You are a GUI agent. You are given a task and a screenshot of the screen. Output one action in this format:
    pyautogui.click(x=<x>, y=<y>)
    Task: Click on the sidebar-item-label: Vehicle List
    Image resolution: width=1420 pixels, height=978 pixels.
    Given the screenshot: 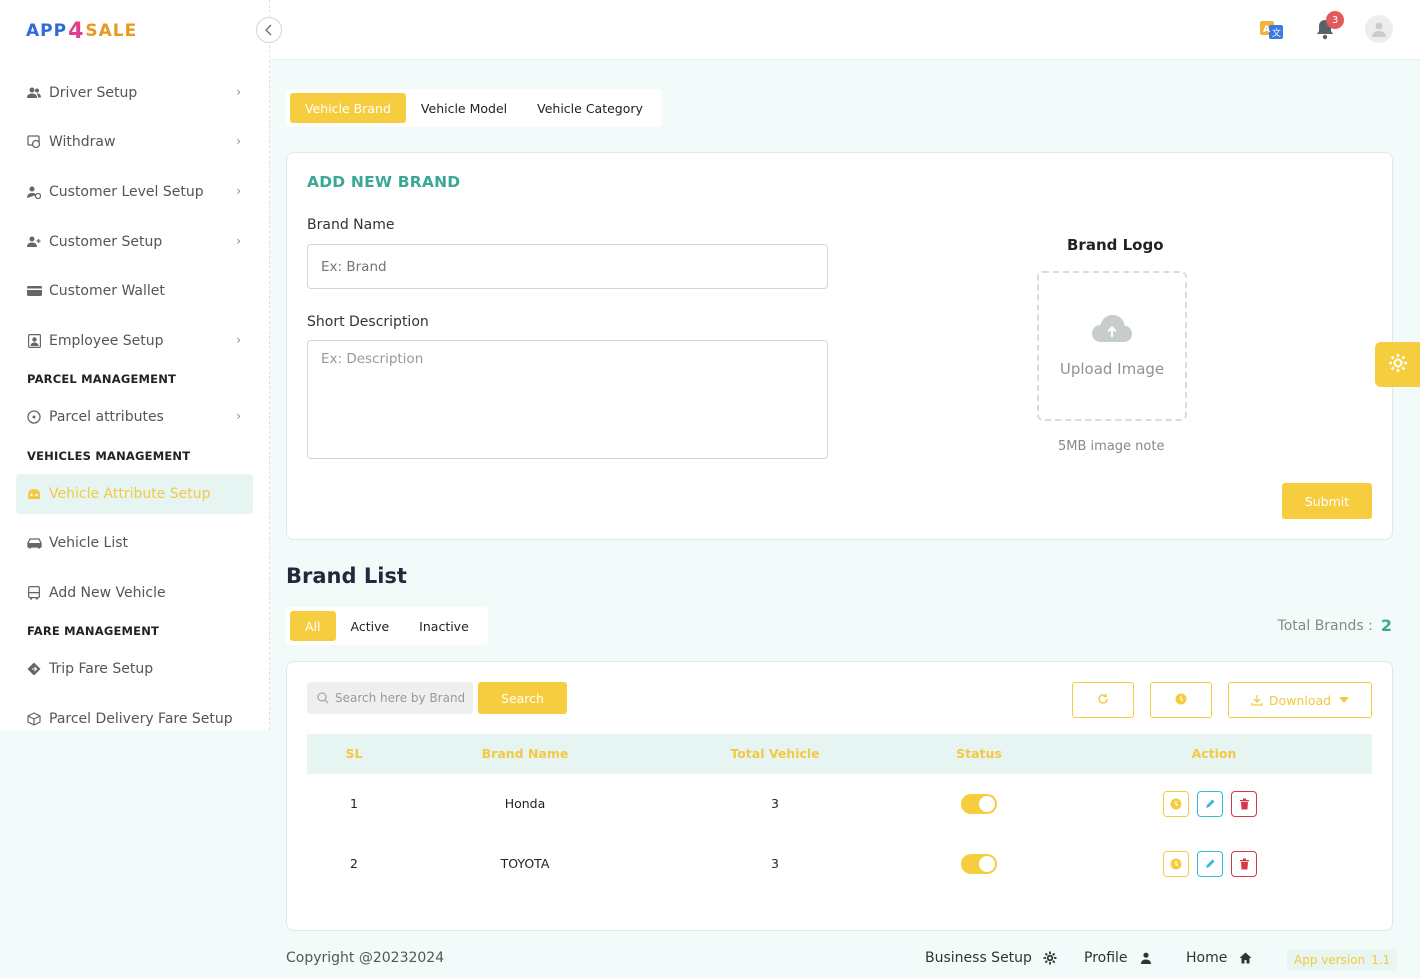 What is the action you would take?
    pyautogui.click(x=88, y=543)
    